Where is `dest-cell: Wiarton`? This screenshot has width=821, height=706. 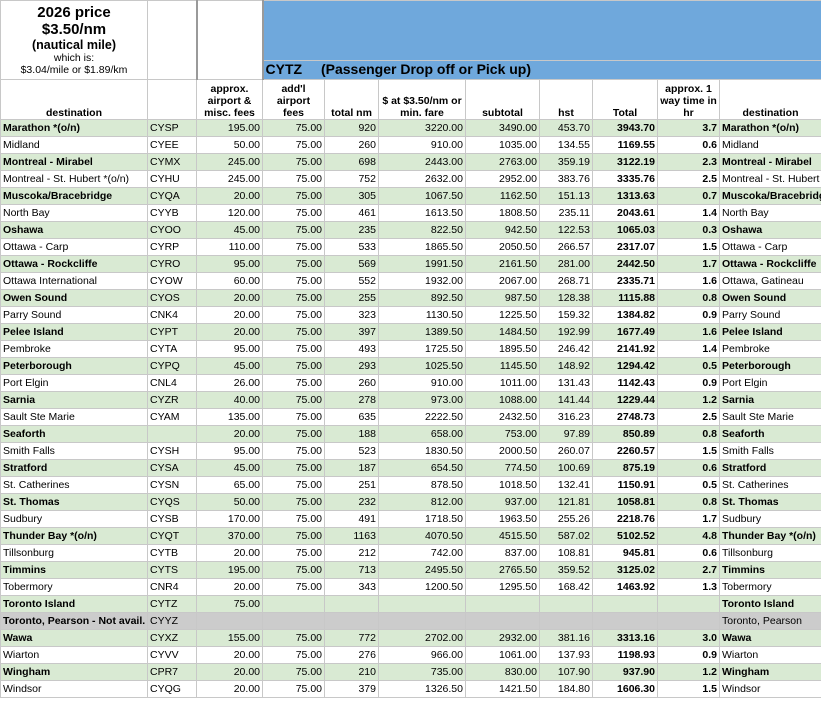
dest-cell: Wiarton is located at coordinates (74, 655).